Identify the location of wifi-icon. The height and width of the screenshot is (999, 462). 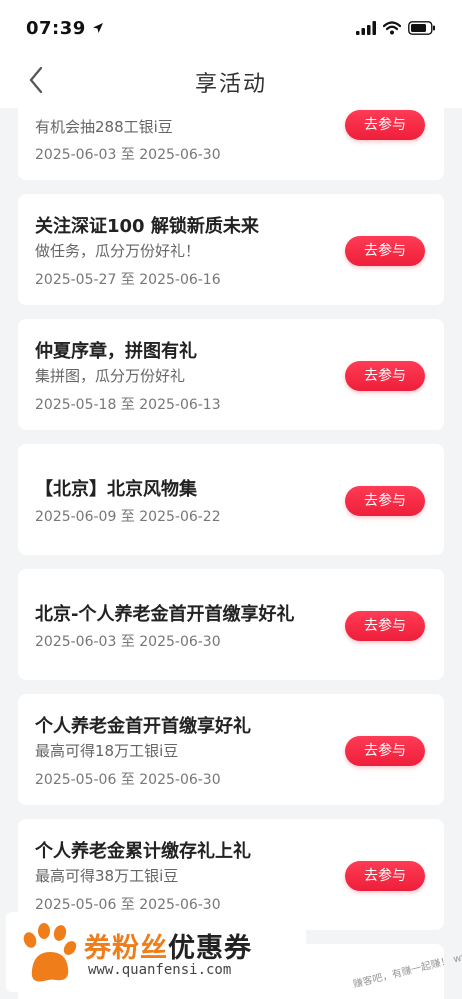
(392, 28).